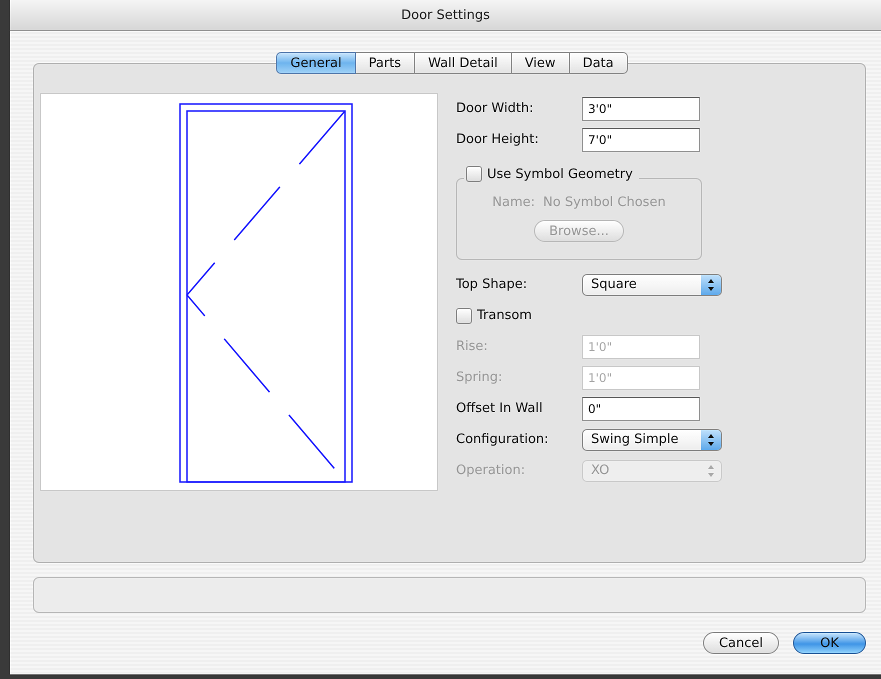 Image resolution: width=881 pixels, height=679 pixels. Describe the element at coordinates (500, 408) in the screenshot. I see `field-label: Offset In Wall` at that location.